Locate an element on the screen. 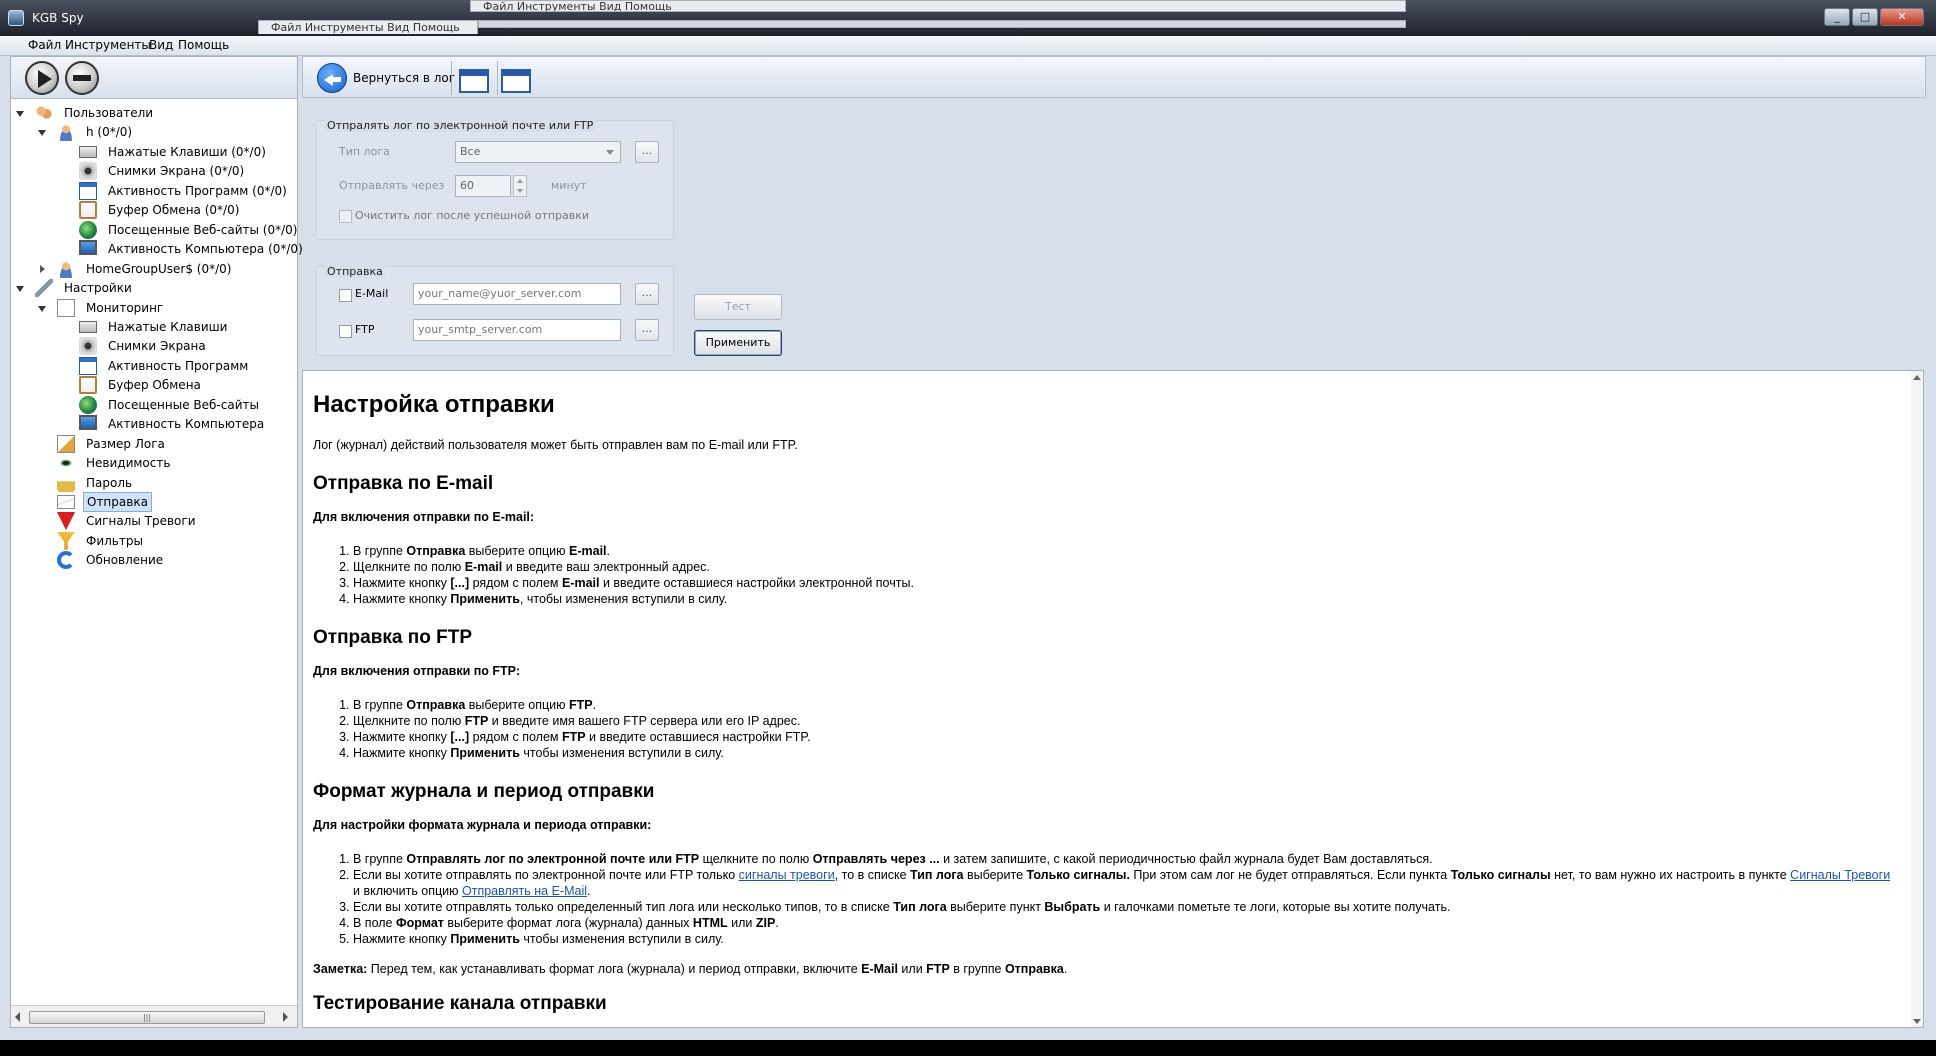 Image resolution: width=1936 pixels, height=1056 pixels. tree-node-label: Снимки Экрана (0*/0) is located at coordinates (176, 171).